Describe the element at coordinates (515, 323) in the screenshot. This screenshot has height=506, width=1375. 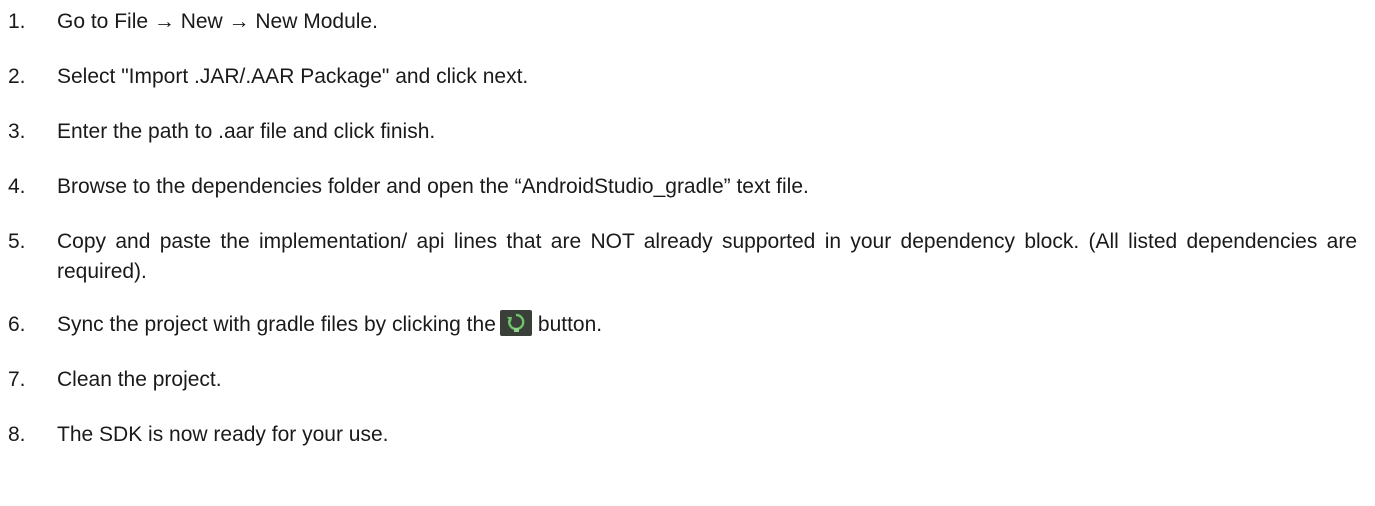
I see `gradle-sync-icon` at that location.